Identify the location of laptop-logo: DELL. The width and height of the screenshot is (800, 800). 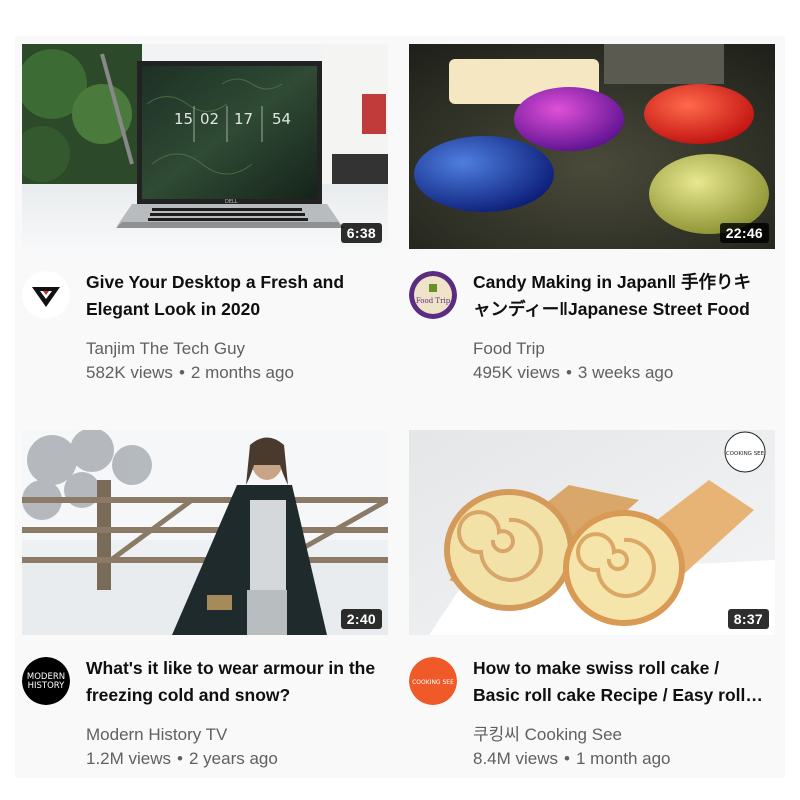
(231, 202).